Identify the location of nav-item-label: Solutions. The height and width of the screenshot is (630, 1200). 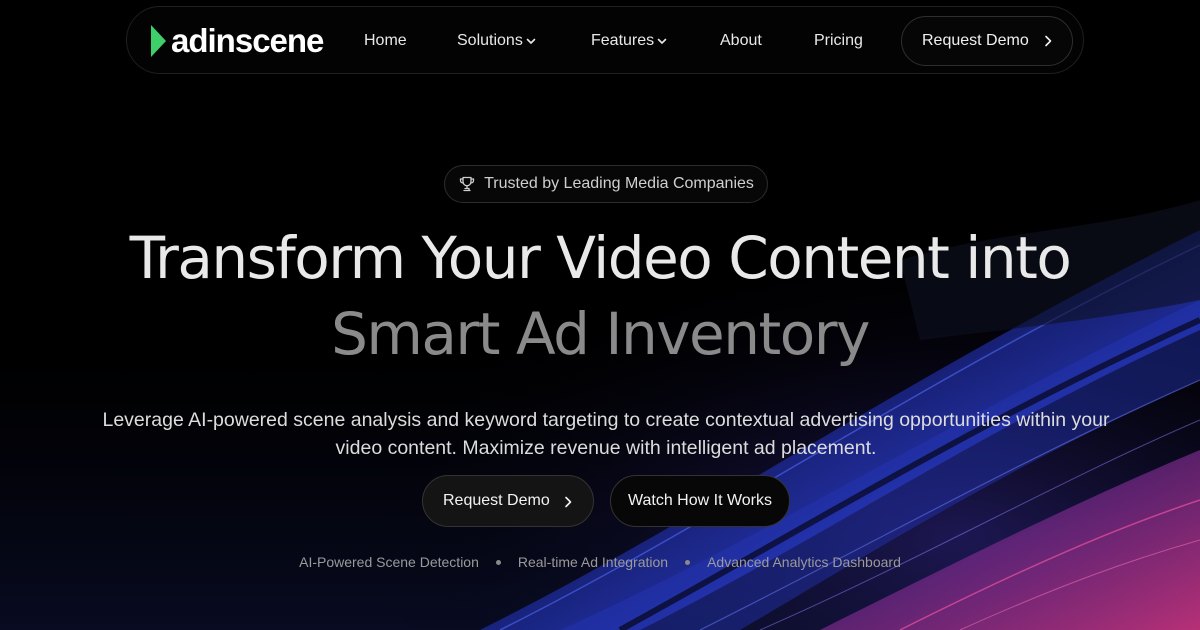
(490, 40).